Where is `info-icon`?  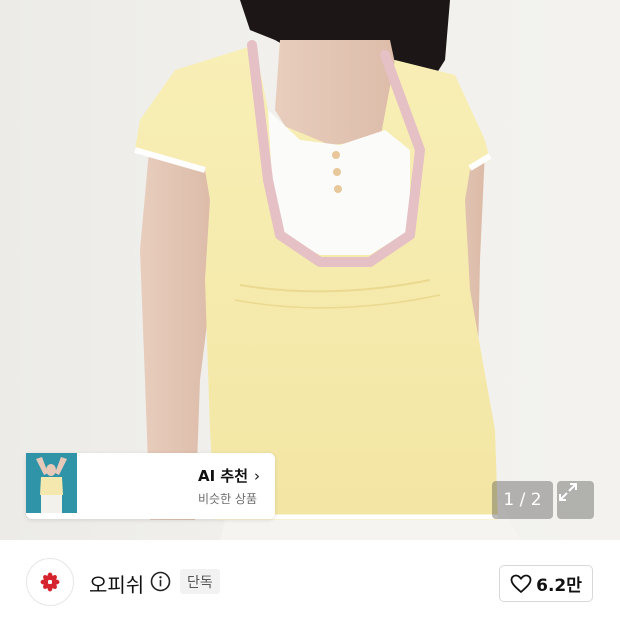
info-icon is located at coordinates (160, 581).